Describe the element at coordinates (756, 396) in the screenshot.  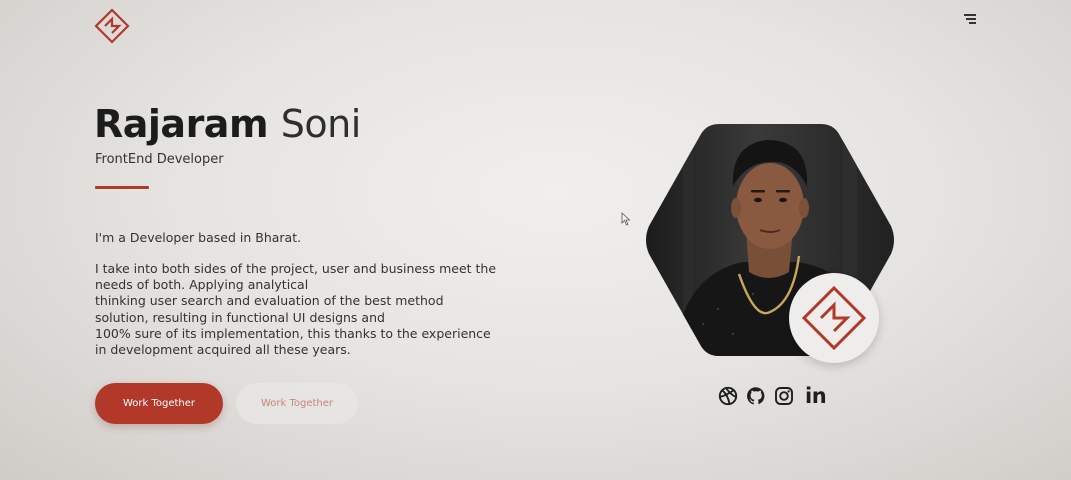
I see `github-icon` at that location.